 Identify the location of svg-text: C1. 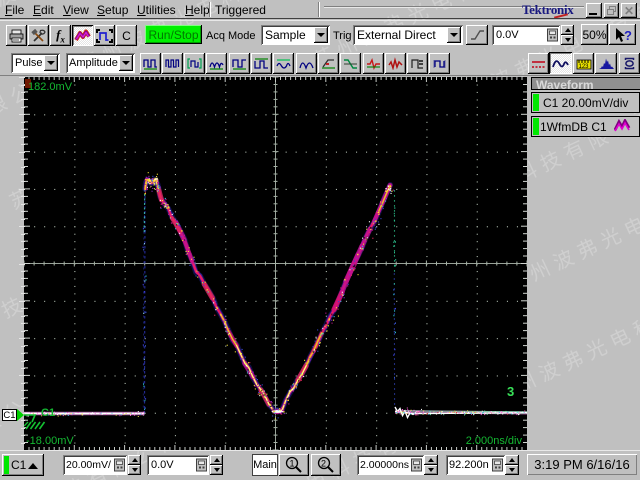
(48, 413).